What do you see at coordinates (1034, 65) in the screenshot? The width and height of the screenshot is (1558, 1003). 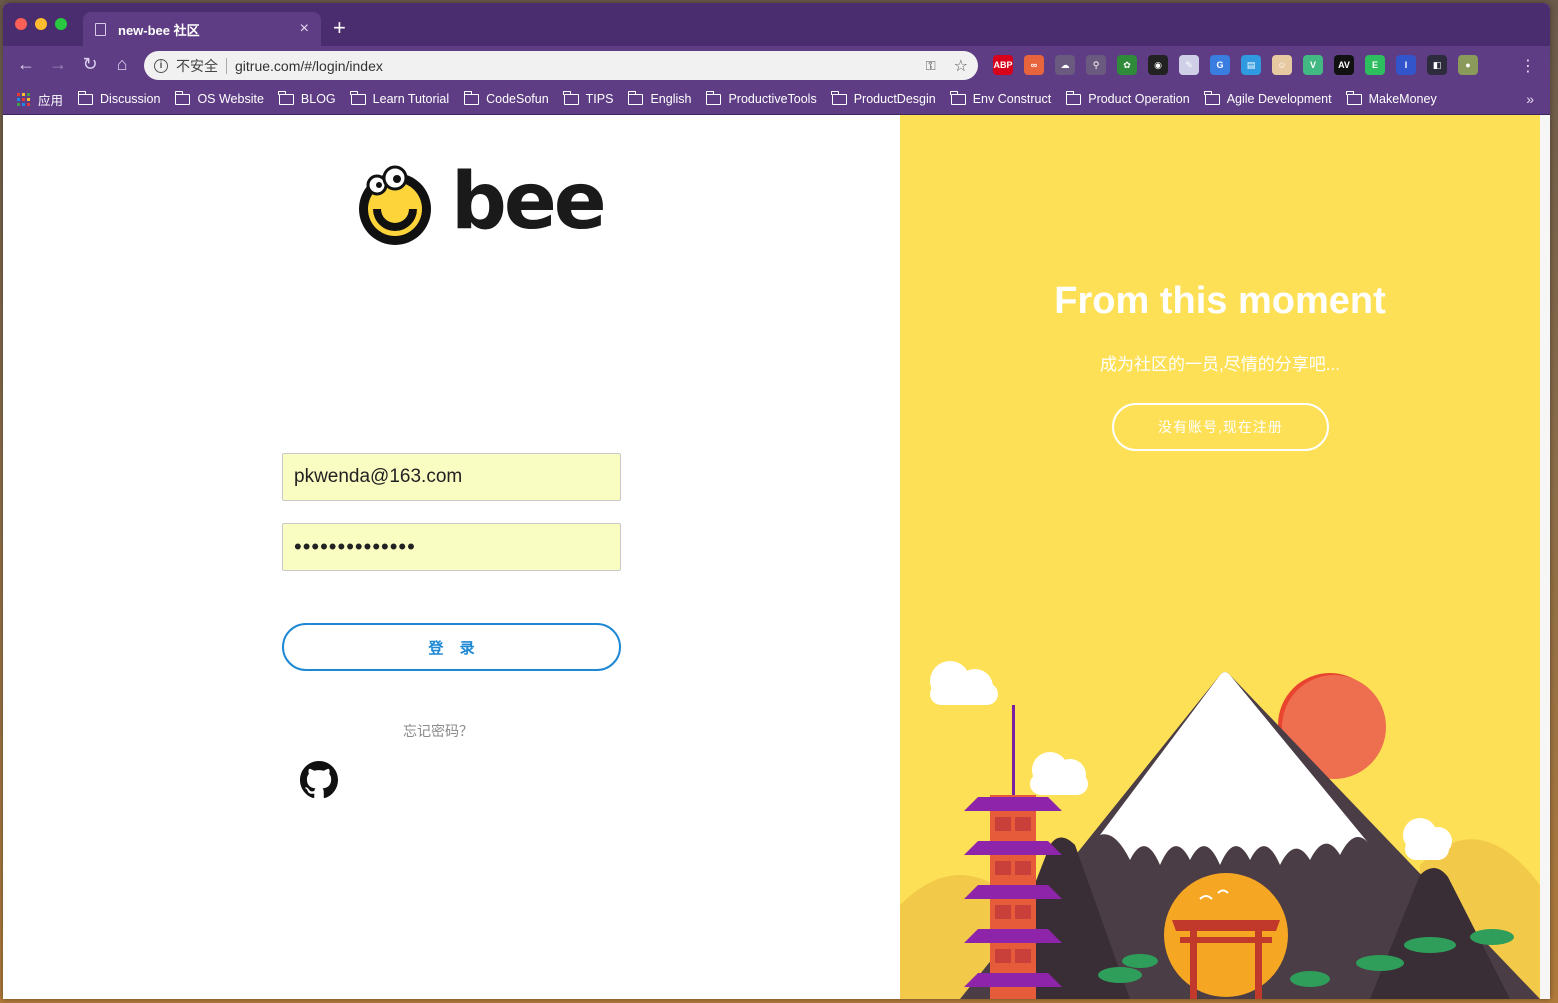 I see `infinity-icon: ∞` at bounding box center [1034, 65].